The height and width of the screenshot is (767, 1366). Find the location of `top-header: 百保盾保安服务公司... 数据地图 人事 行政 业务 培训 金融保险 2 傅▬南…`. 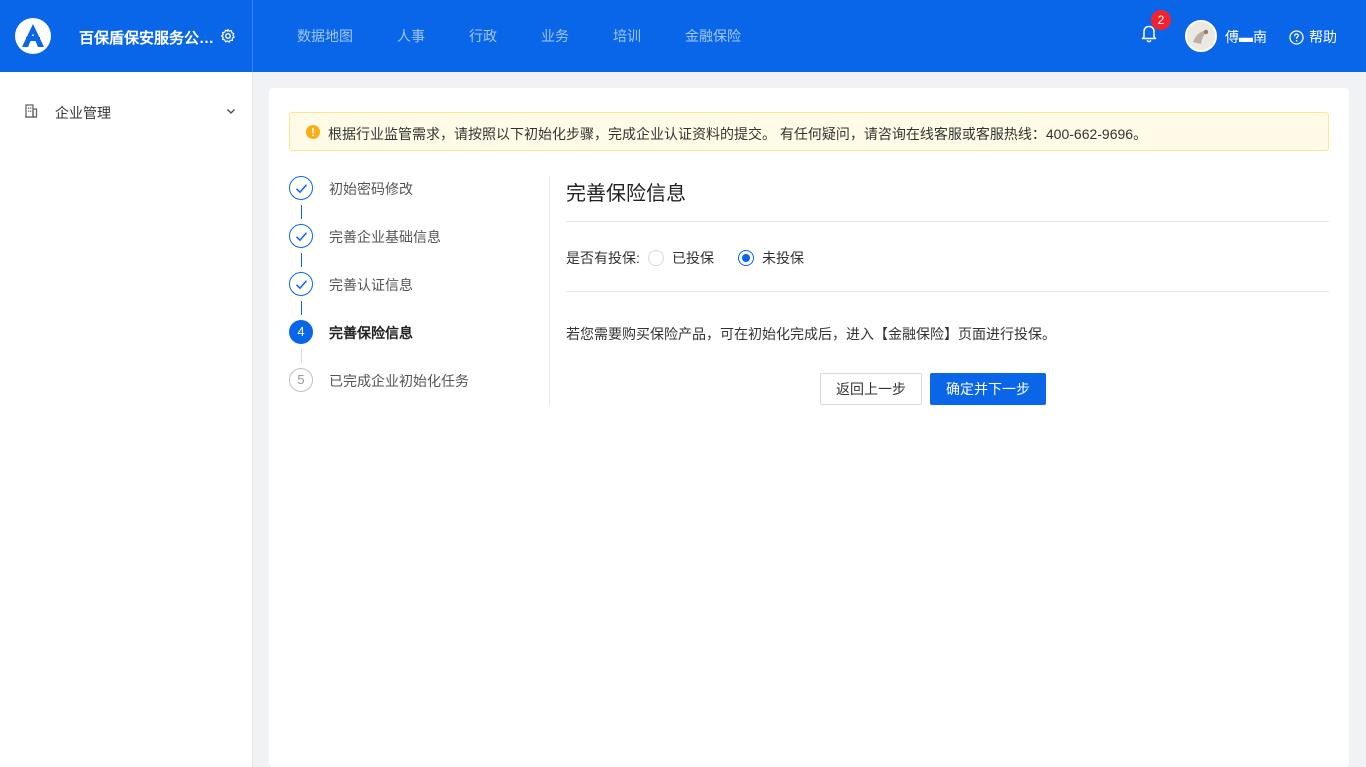

top-header: 百保盾保安服务公司... 数据地图 人事 行政 业务 培训 金融保险 2 傅▬南… is located at coordinates (683, 36).